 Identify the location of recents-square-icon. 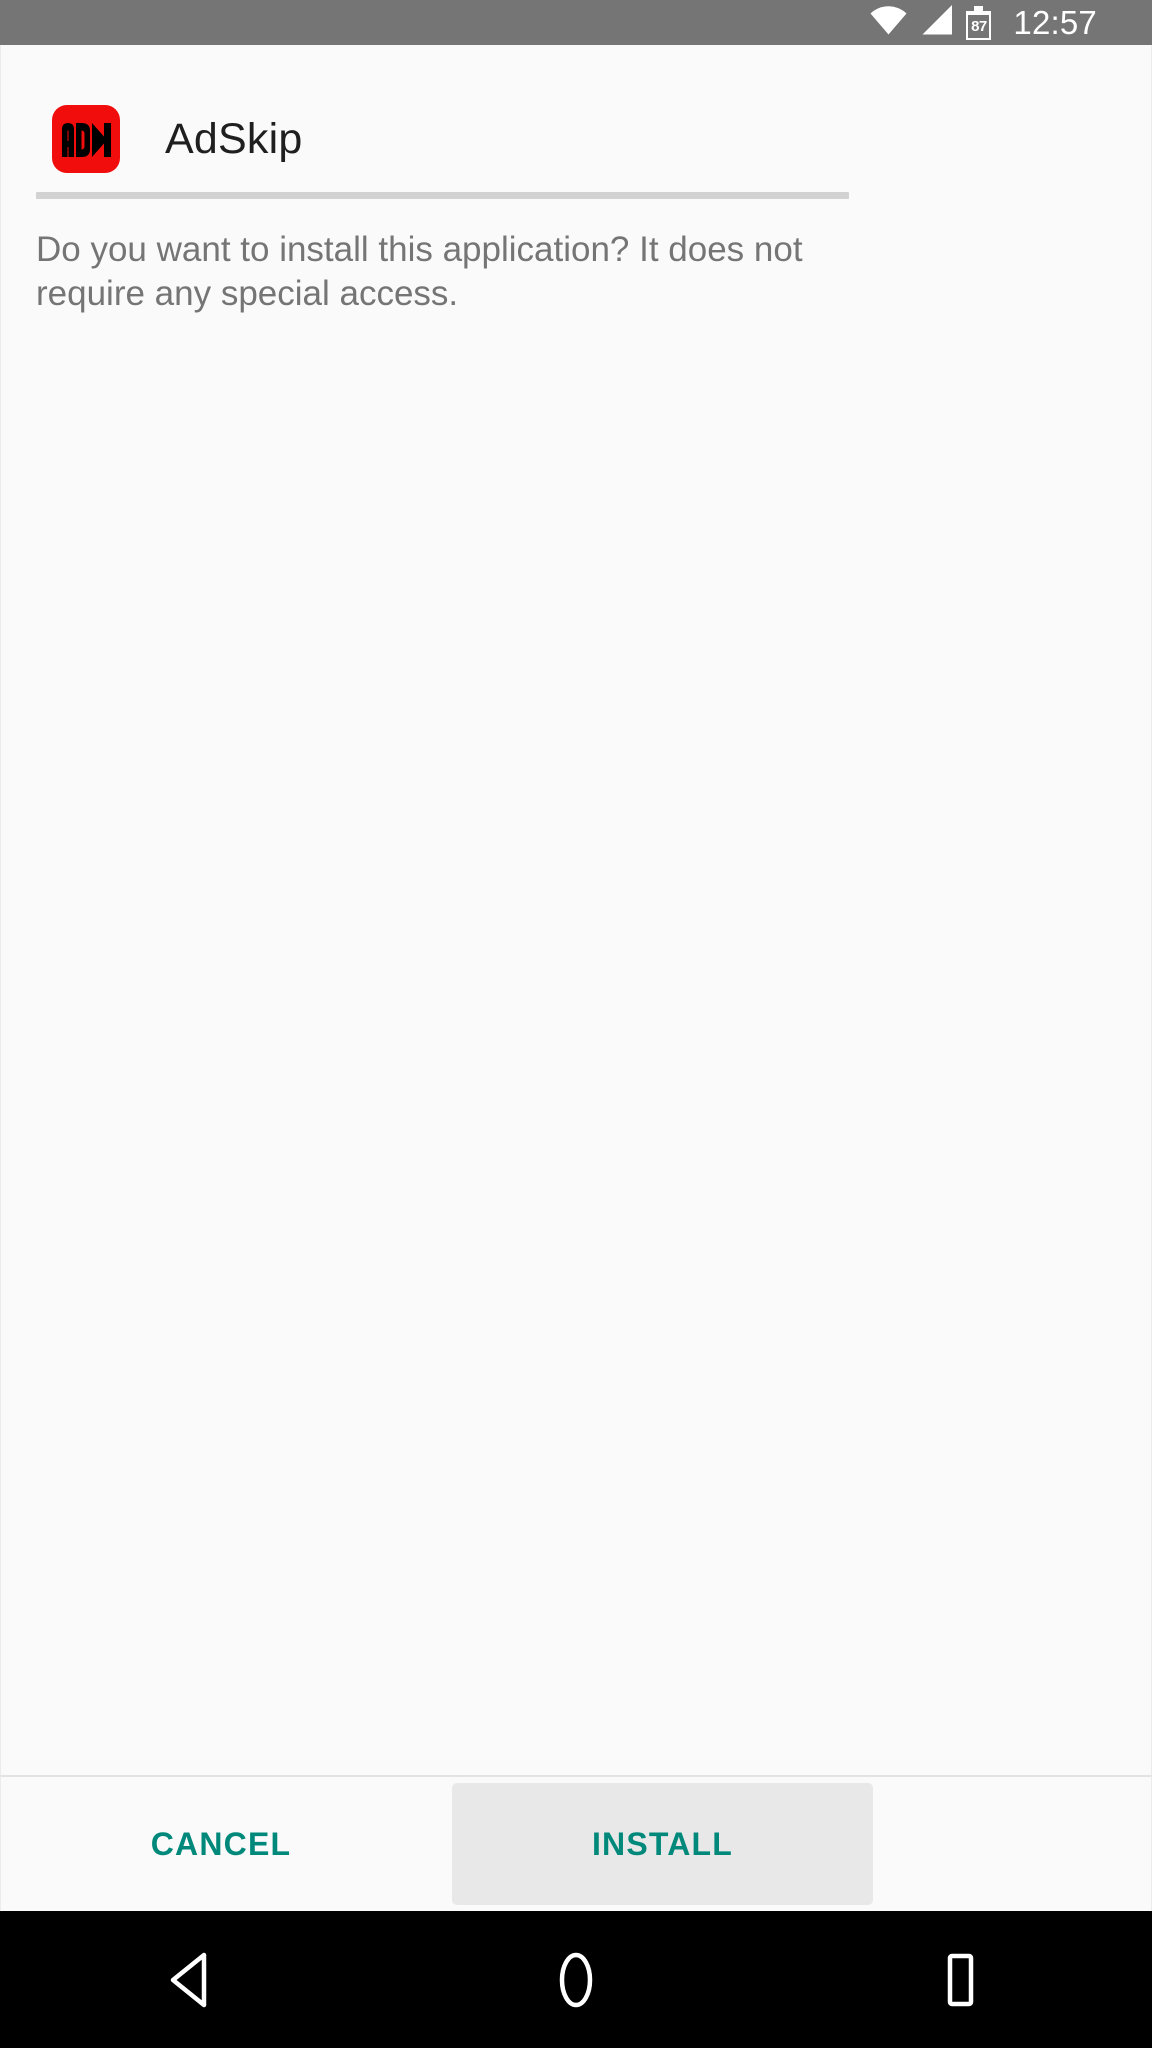
(960, 1980).